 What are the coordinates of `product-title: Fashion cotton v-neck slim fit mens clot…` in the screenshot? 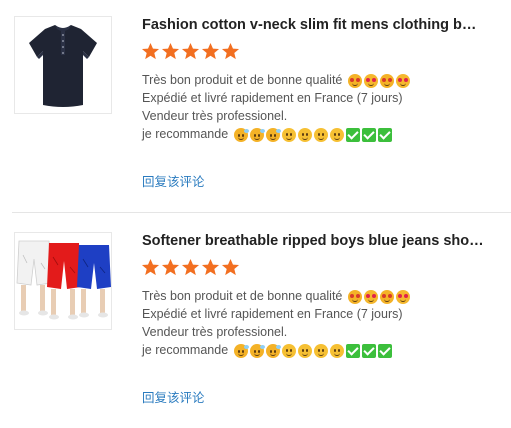 It's located at (314, 25).